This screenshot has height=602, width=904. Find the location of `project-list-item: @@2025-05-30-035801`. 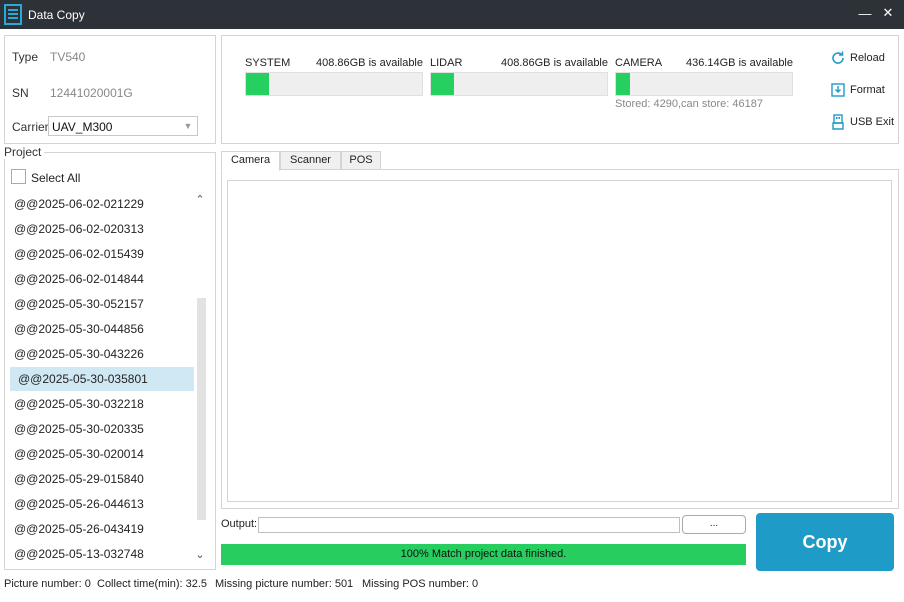

project-list-item: @@2025-05-30-035801 is located at coordinates (102, 379).